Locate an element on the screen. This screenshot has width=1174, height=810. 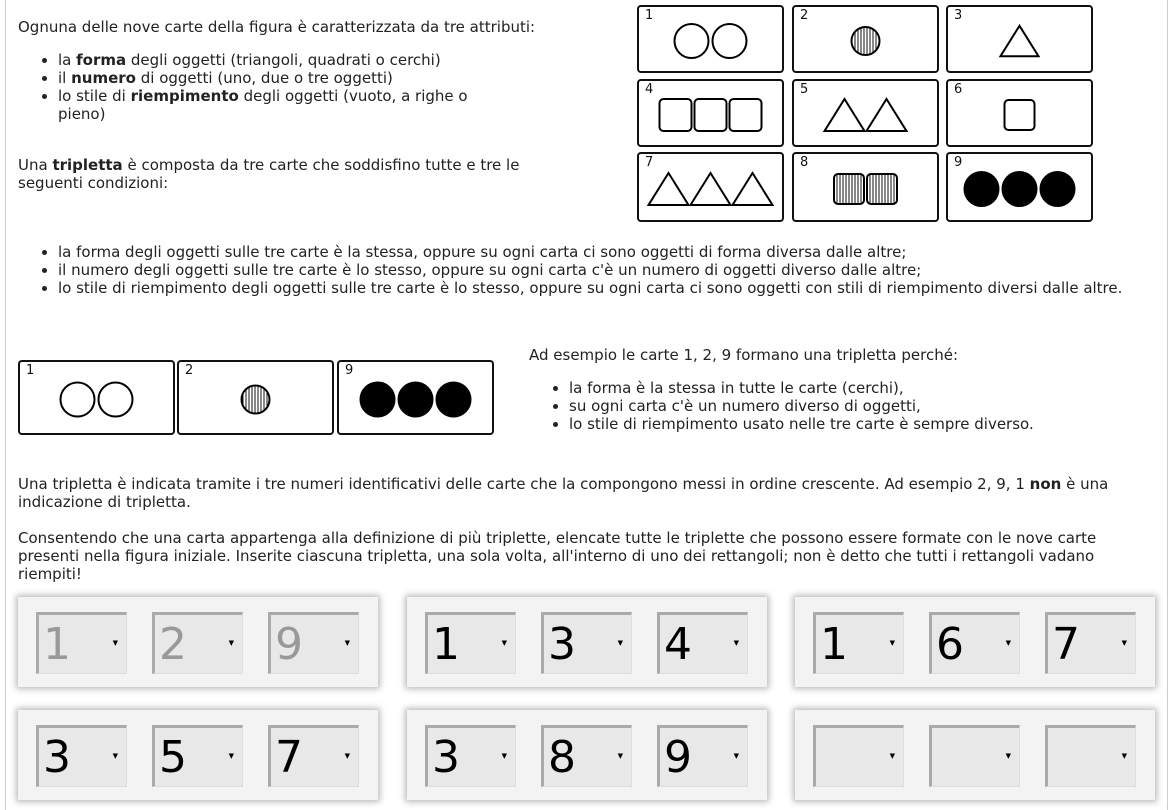
card-4: 4 is located at coordinates (710, 113).